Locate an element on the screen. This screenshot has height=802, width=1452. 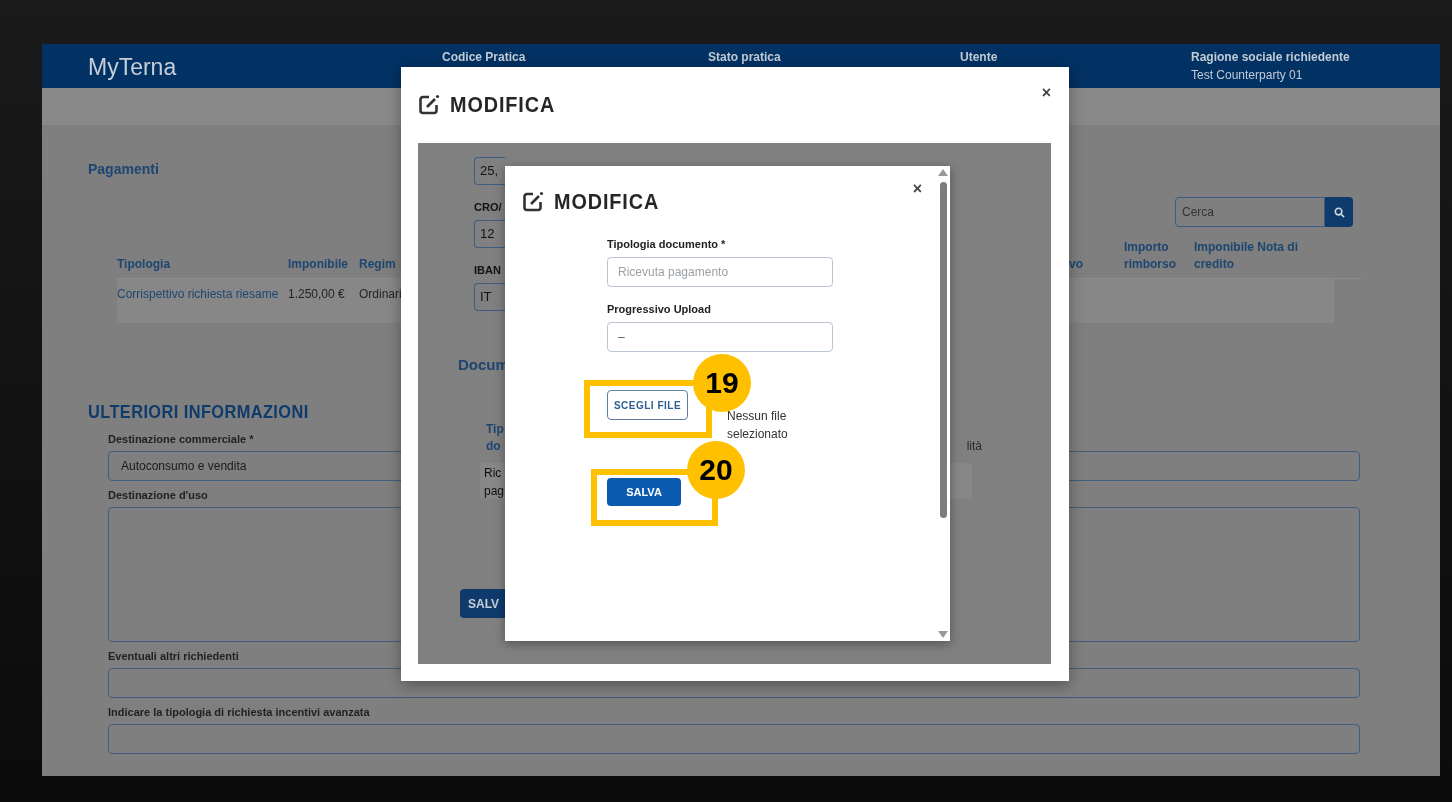
table-cell: 1.250,00 € is located at coordinates (316, 294).